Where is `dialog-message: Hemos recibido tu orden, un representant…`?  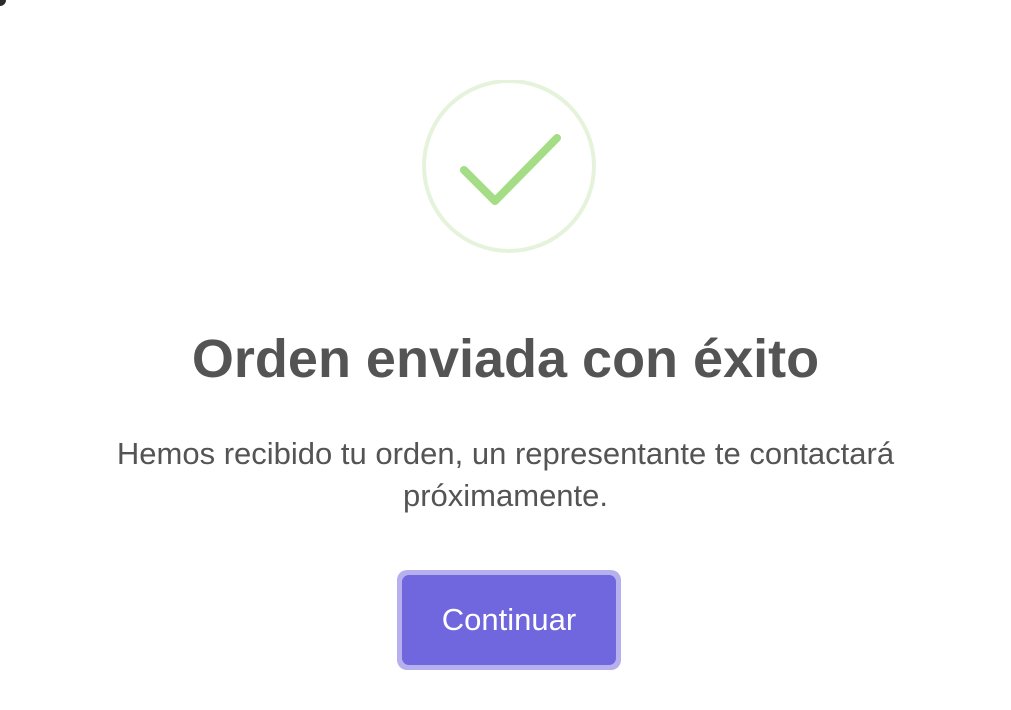
dialog-message: Hemos recibido tu orden, un representant… is located at coordinates (505, 474).